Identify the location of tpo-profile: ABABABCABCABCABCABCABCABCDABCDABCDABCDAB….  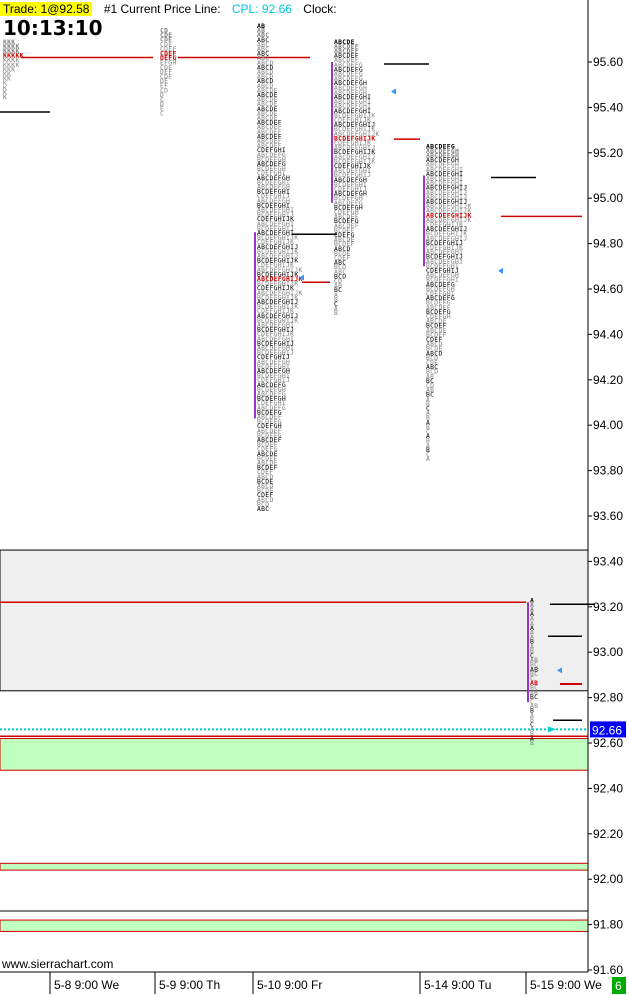
(295, 267).